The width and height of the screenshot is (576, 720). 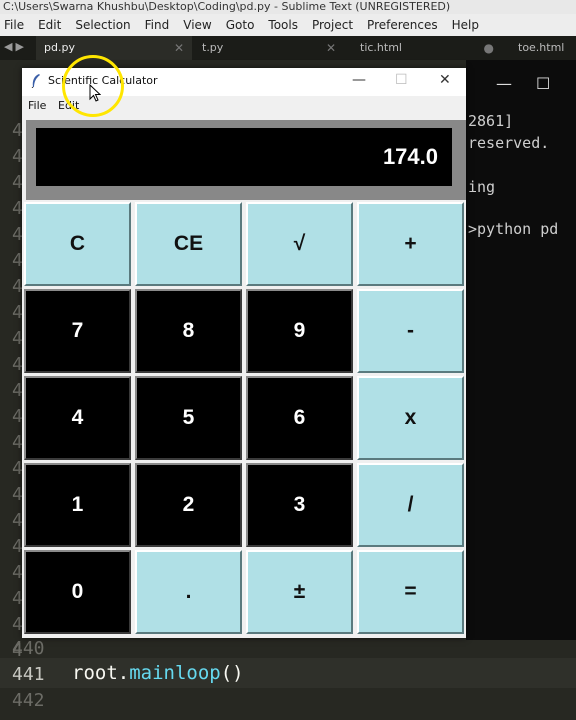 I want to click on key-3: 3, so click(x=299, y=505).